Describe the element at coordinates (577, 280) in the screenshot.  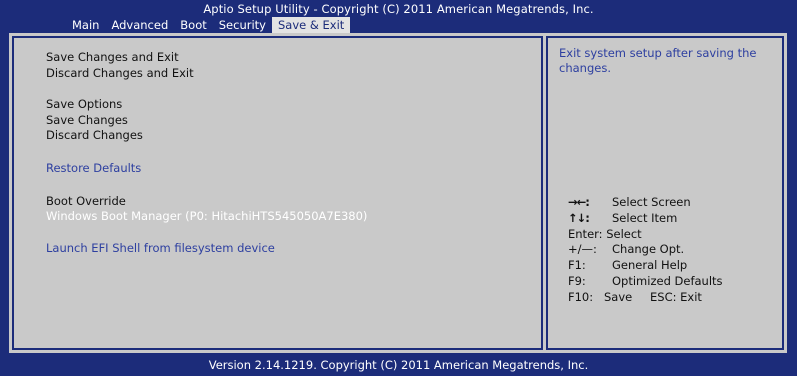
I see `f9-key: F9:` at that location.